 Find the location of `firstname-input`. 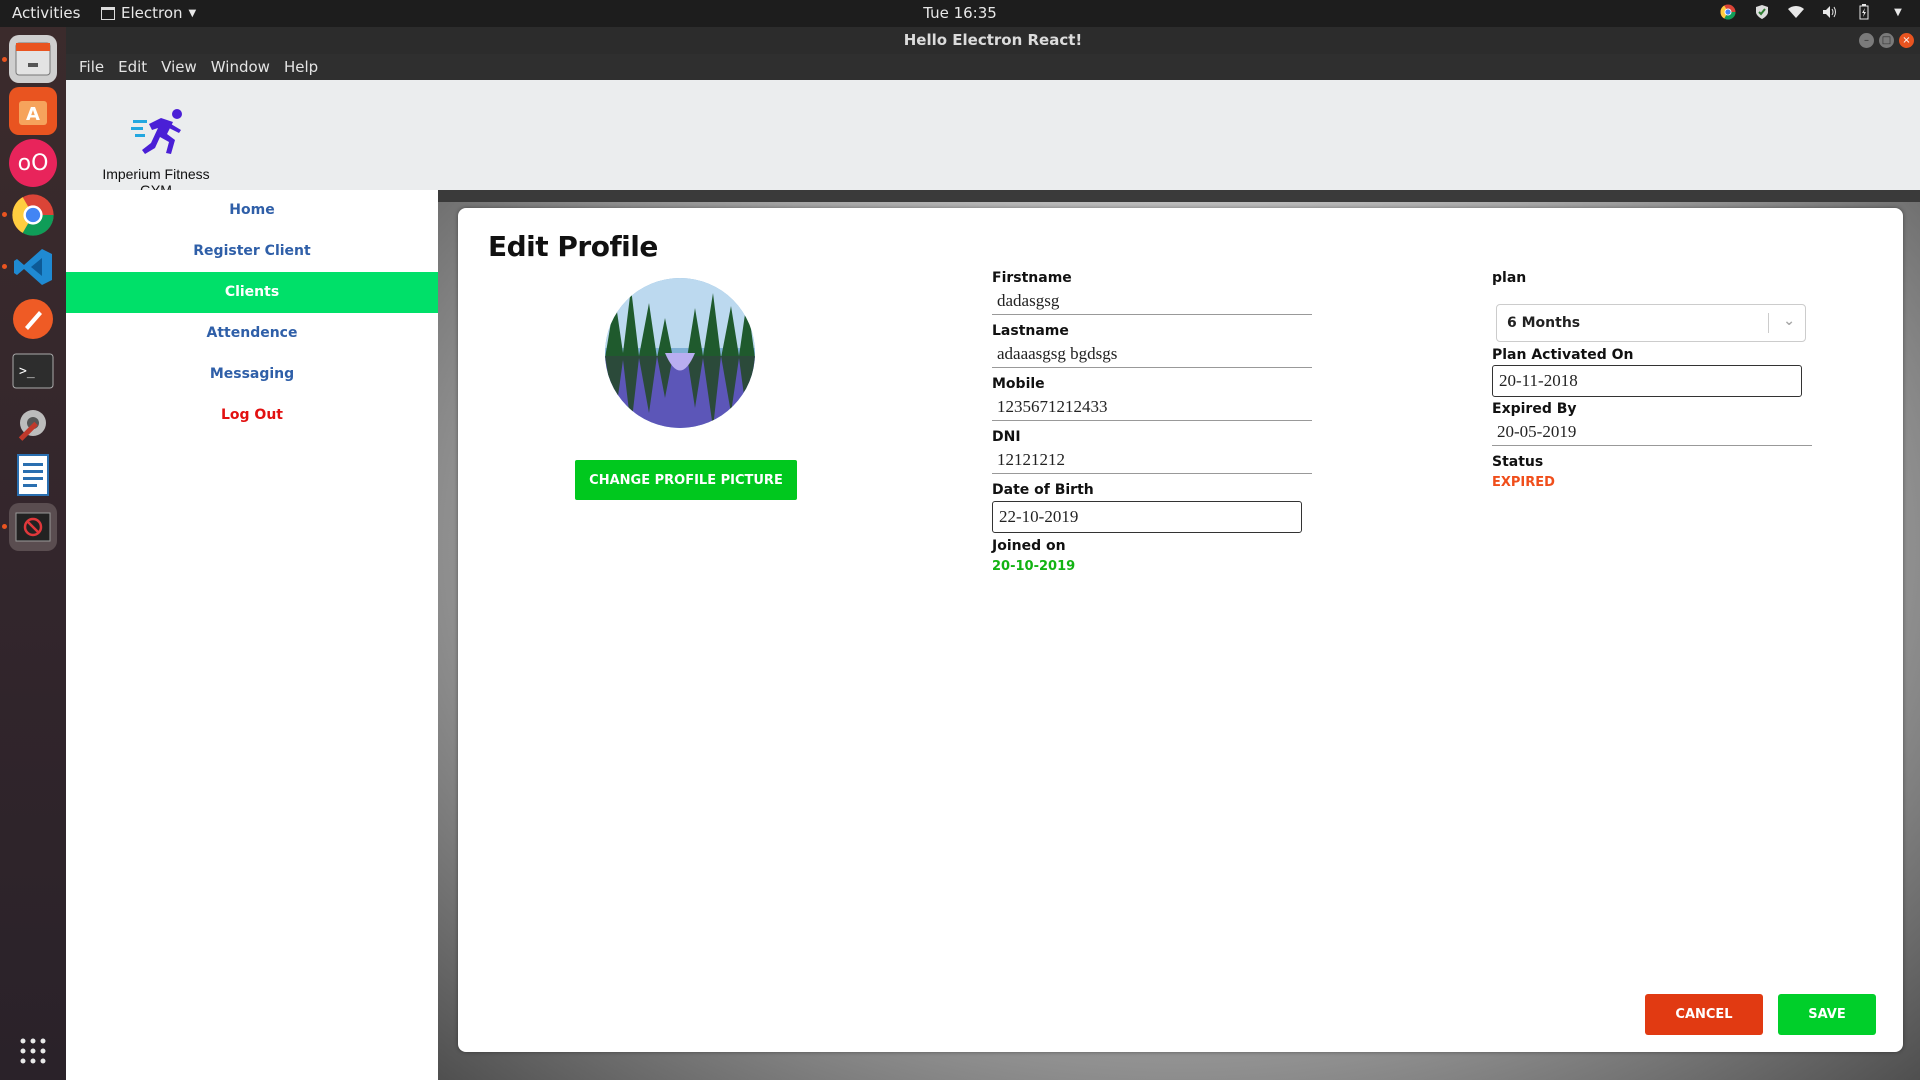

firstname-input is located at coordinates (1152, 301).